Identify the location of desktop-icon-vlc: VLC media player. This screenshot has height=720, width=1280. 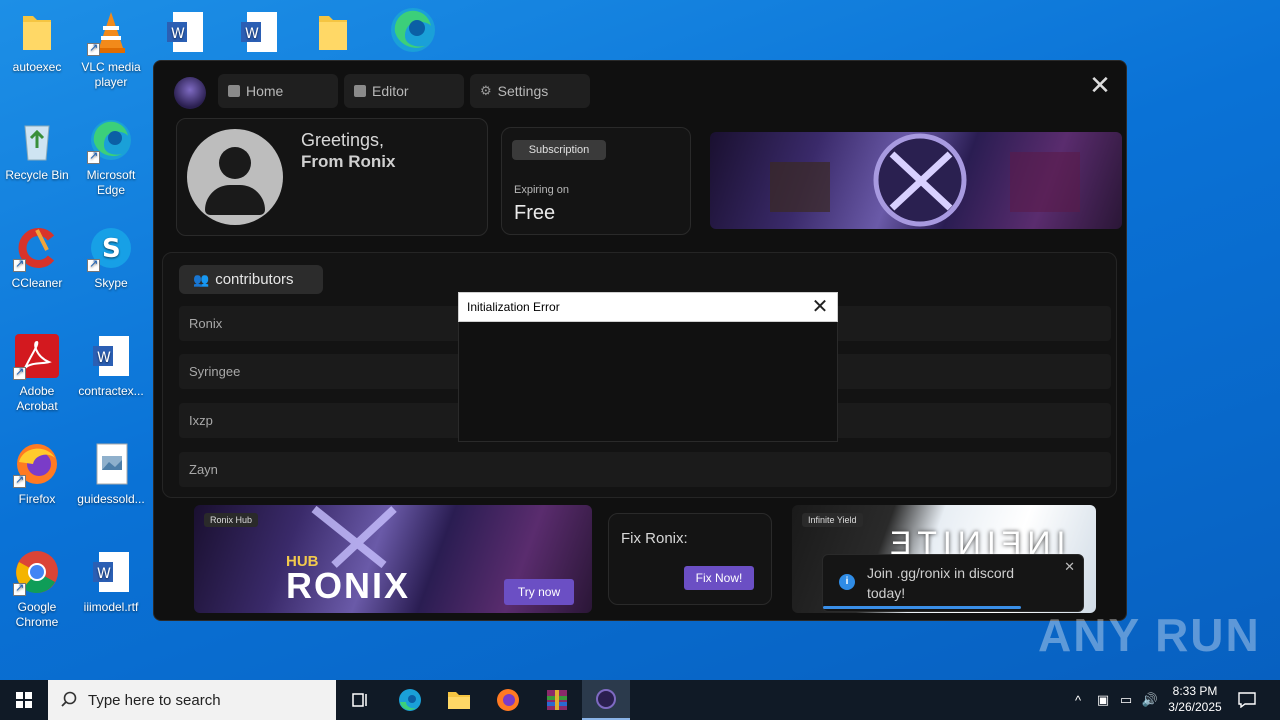
(111, 49).